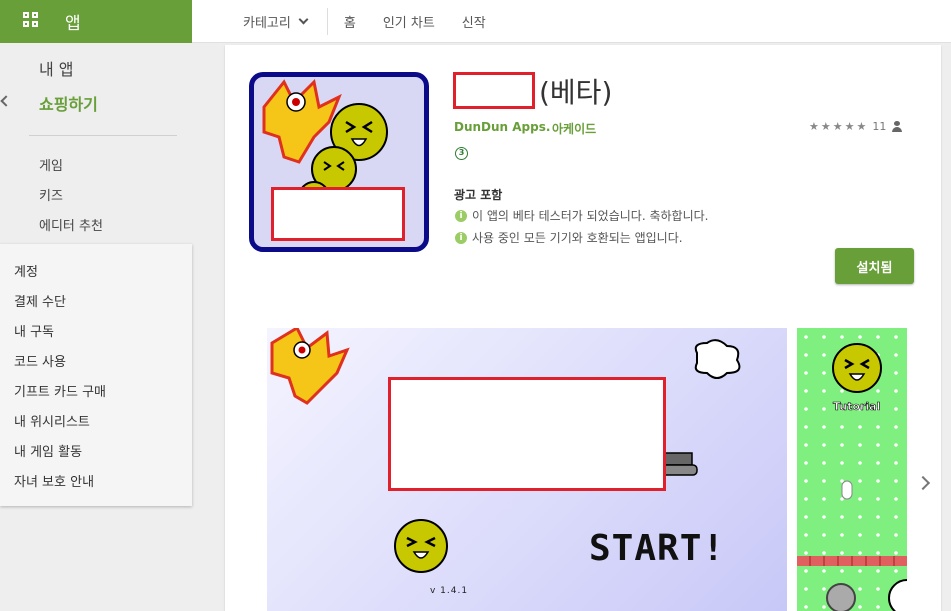 The image size is (951, 611). Describe the element at coordinates (48, 450) in the screenshot. I see `play-activity-item: 내 게임 활동` at that location.